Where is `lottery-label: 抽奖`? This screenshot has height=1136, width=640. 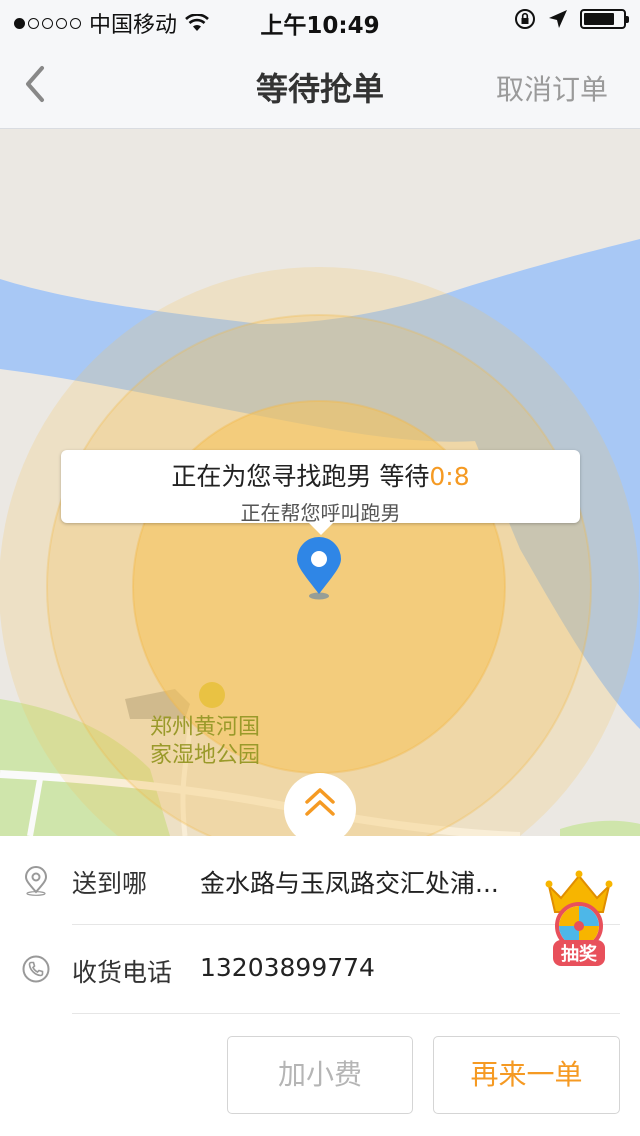 lottery-label: 抽奖 is located at coordinates (579, 954).